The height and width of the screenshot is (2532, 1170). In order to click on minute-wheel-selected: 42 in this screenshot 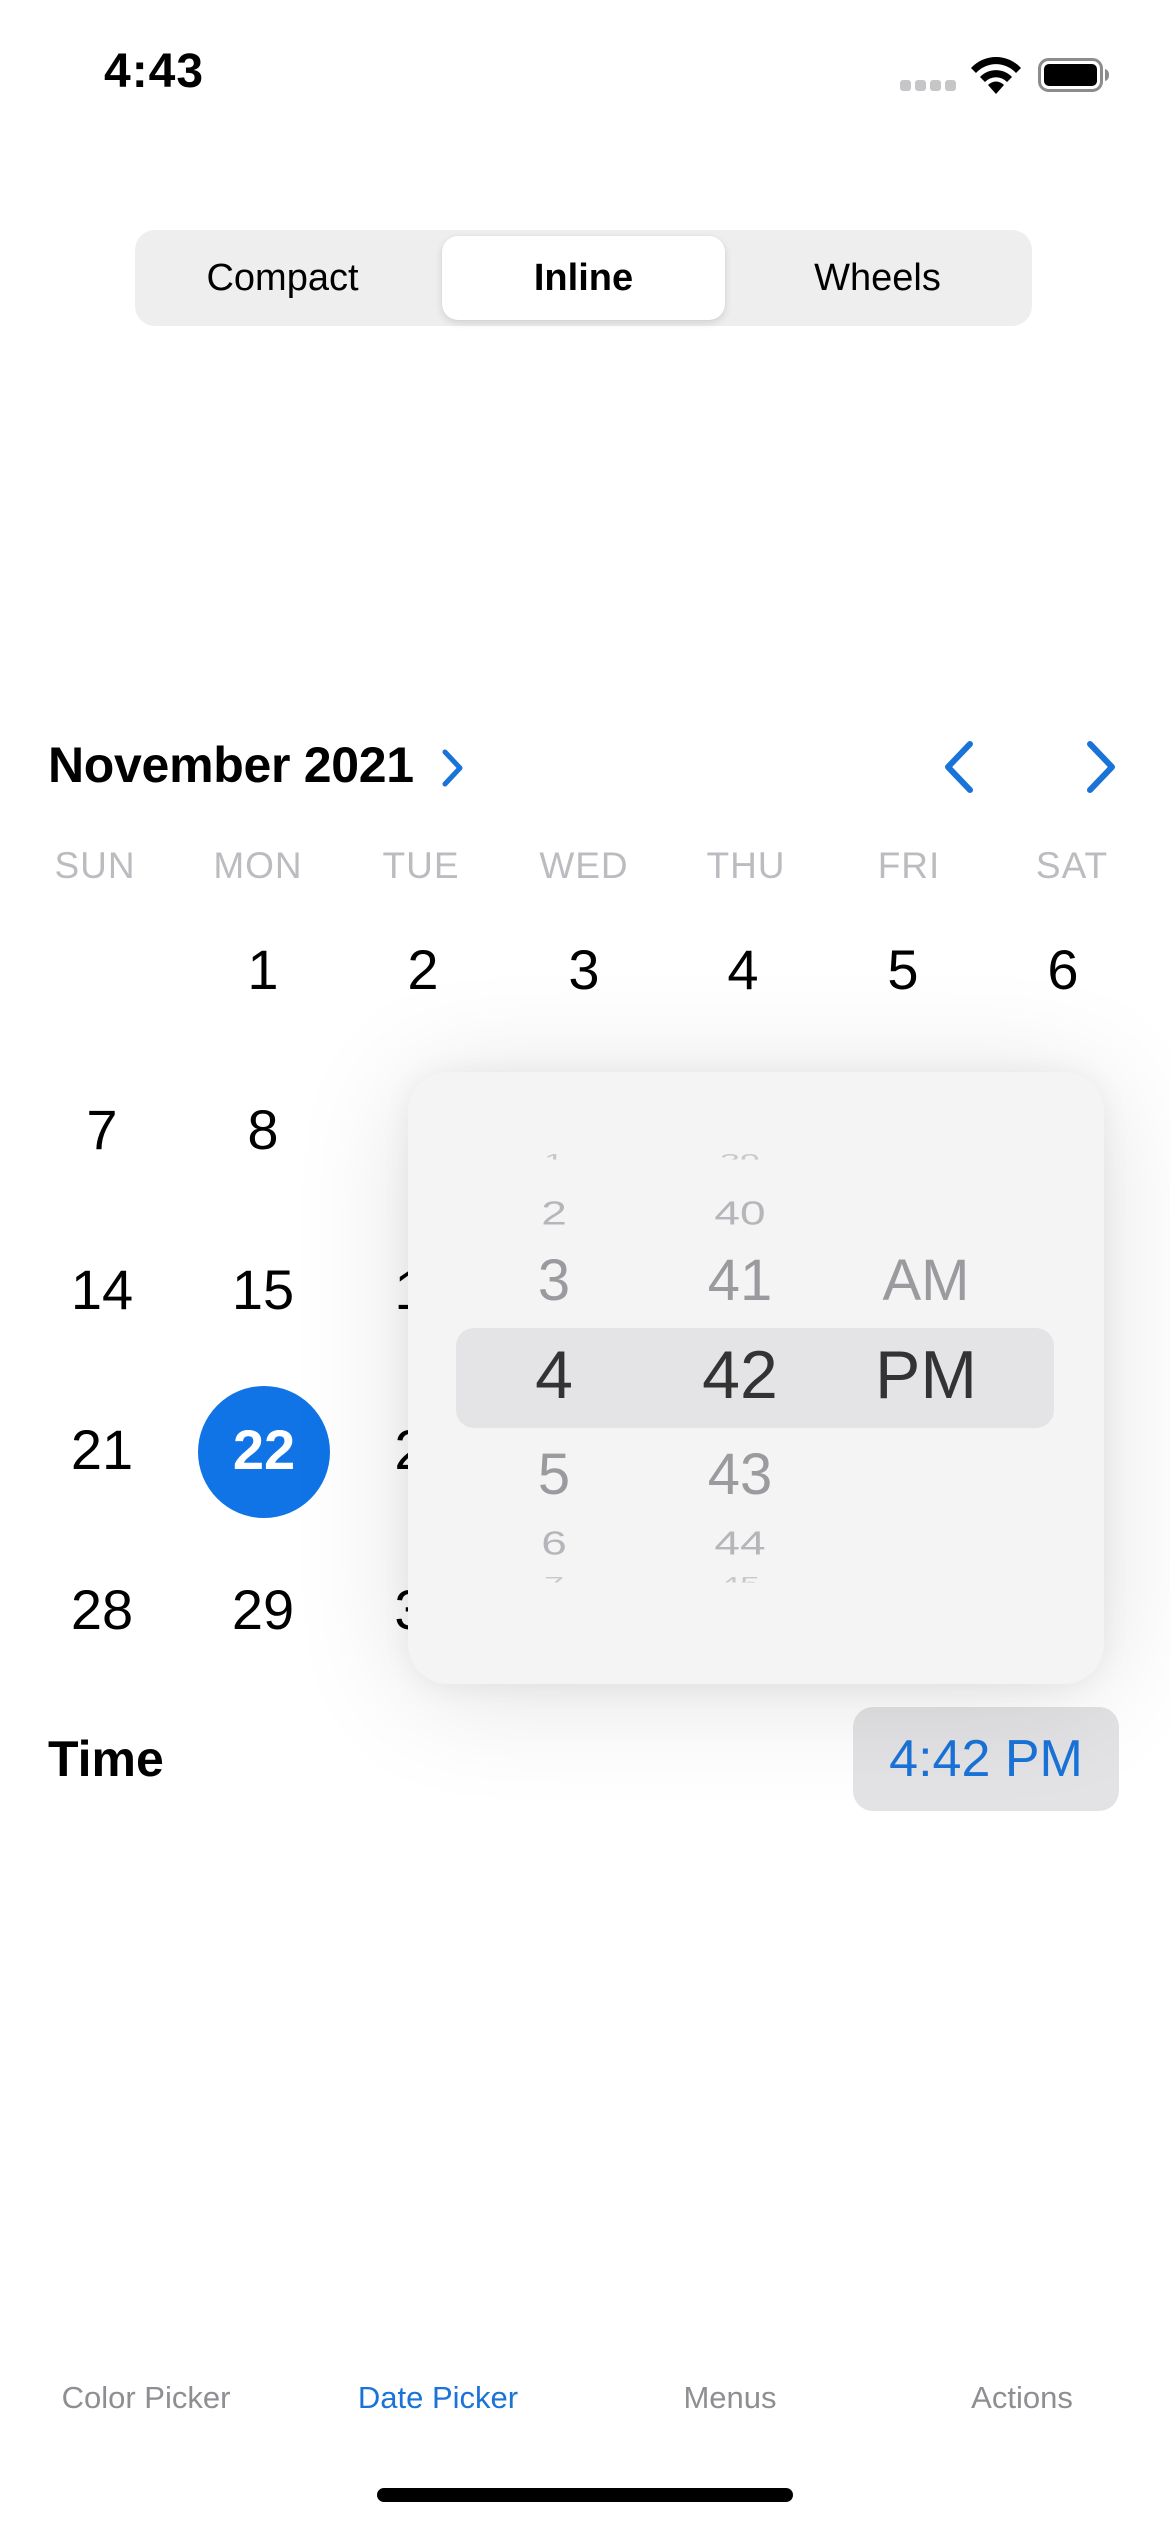, I will do `click(740, 1375)`.